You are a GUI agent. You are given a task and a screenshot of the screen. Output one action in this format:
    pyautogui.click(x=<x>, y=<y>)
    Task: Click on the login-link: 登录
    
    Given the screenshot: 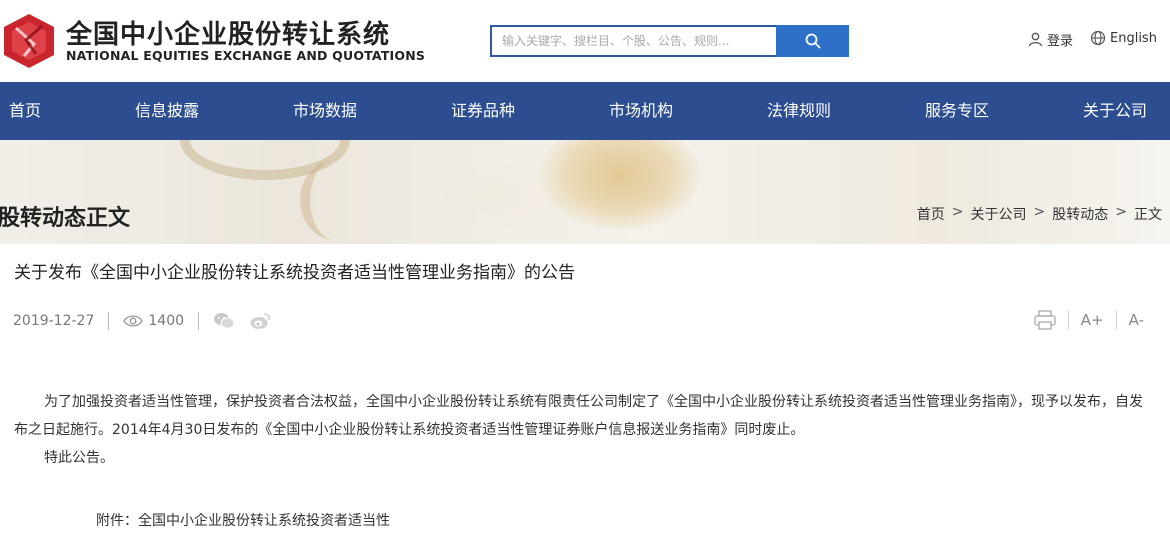 What is the action you would take?
    pyautogui.click(x=1050, y=39)
    